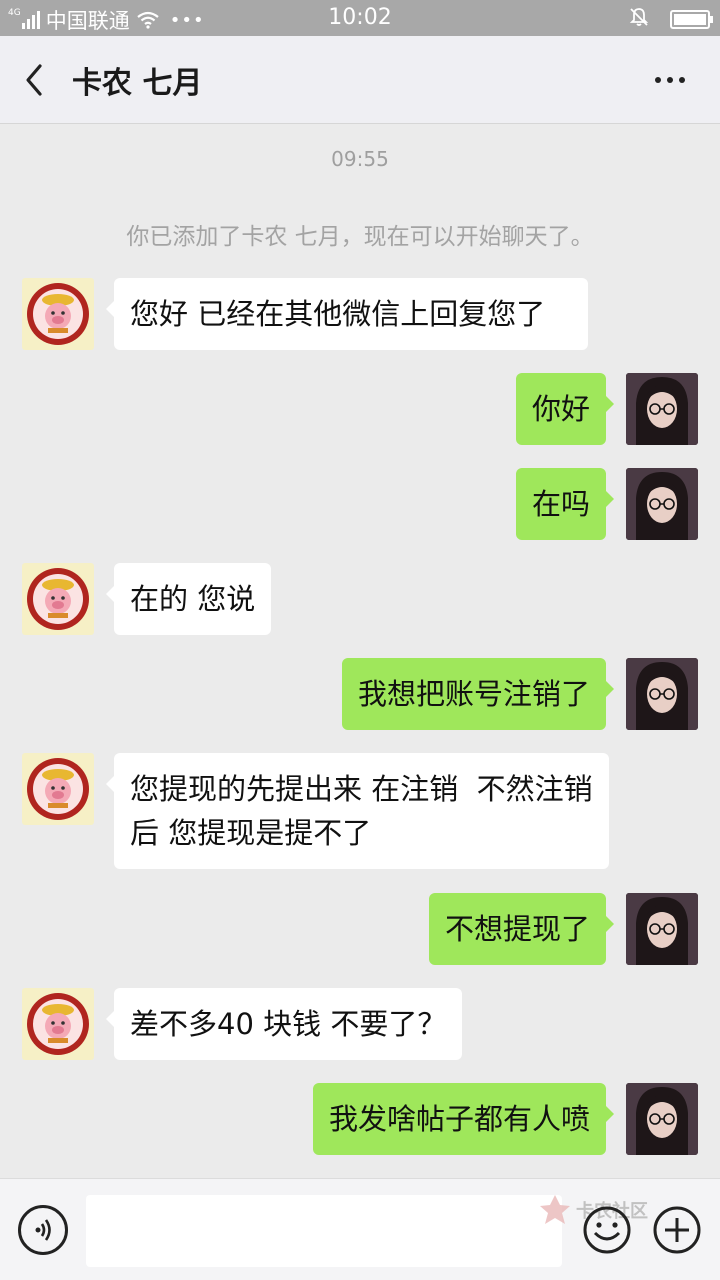 This screenshot has width=720, height=1280. What do you see at coordinates (360, 80) in the screenshot?
I see `chat-header: 卡农 七月` at bounding box center [360, 80].